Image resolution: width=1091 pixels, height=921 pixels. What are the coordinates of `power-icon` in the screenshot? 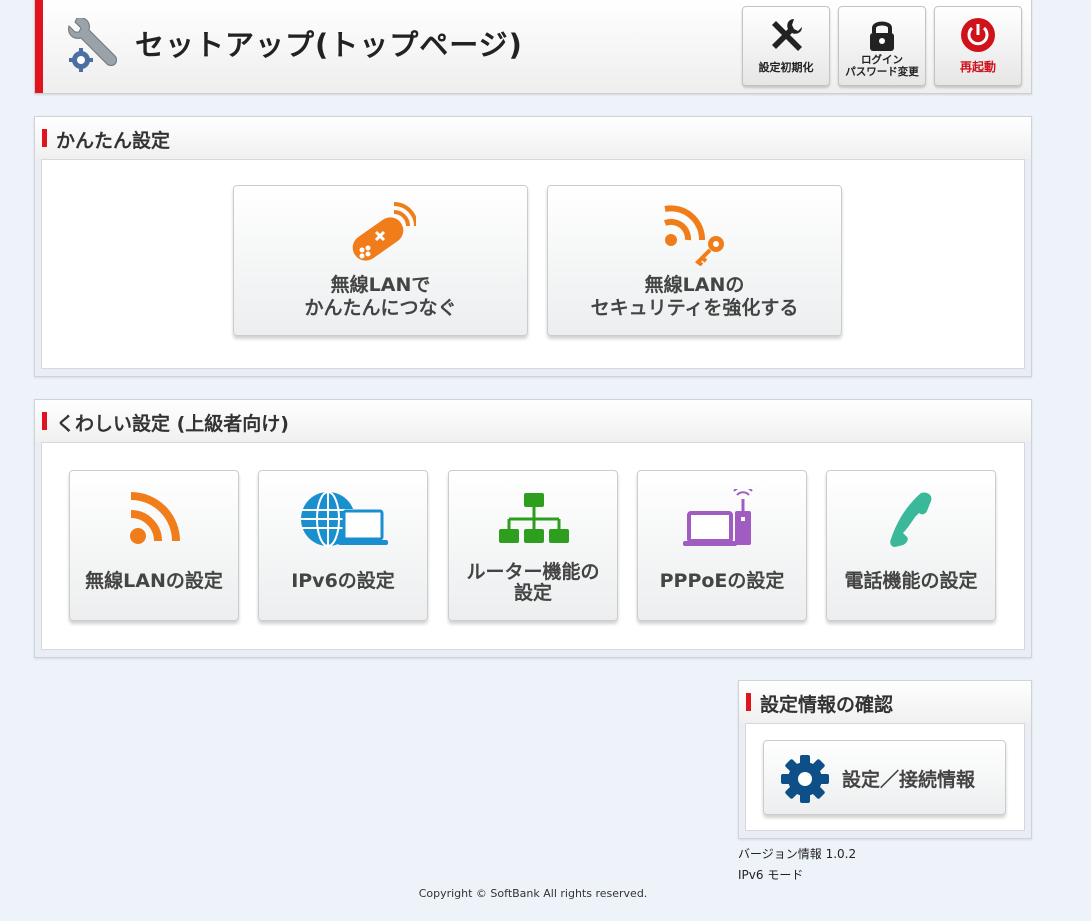 It's located at (978, 35).